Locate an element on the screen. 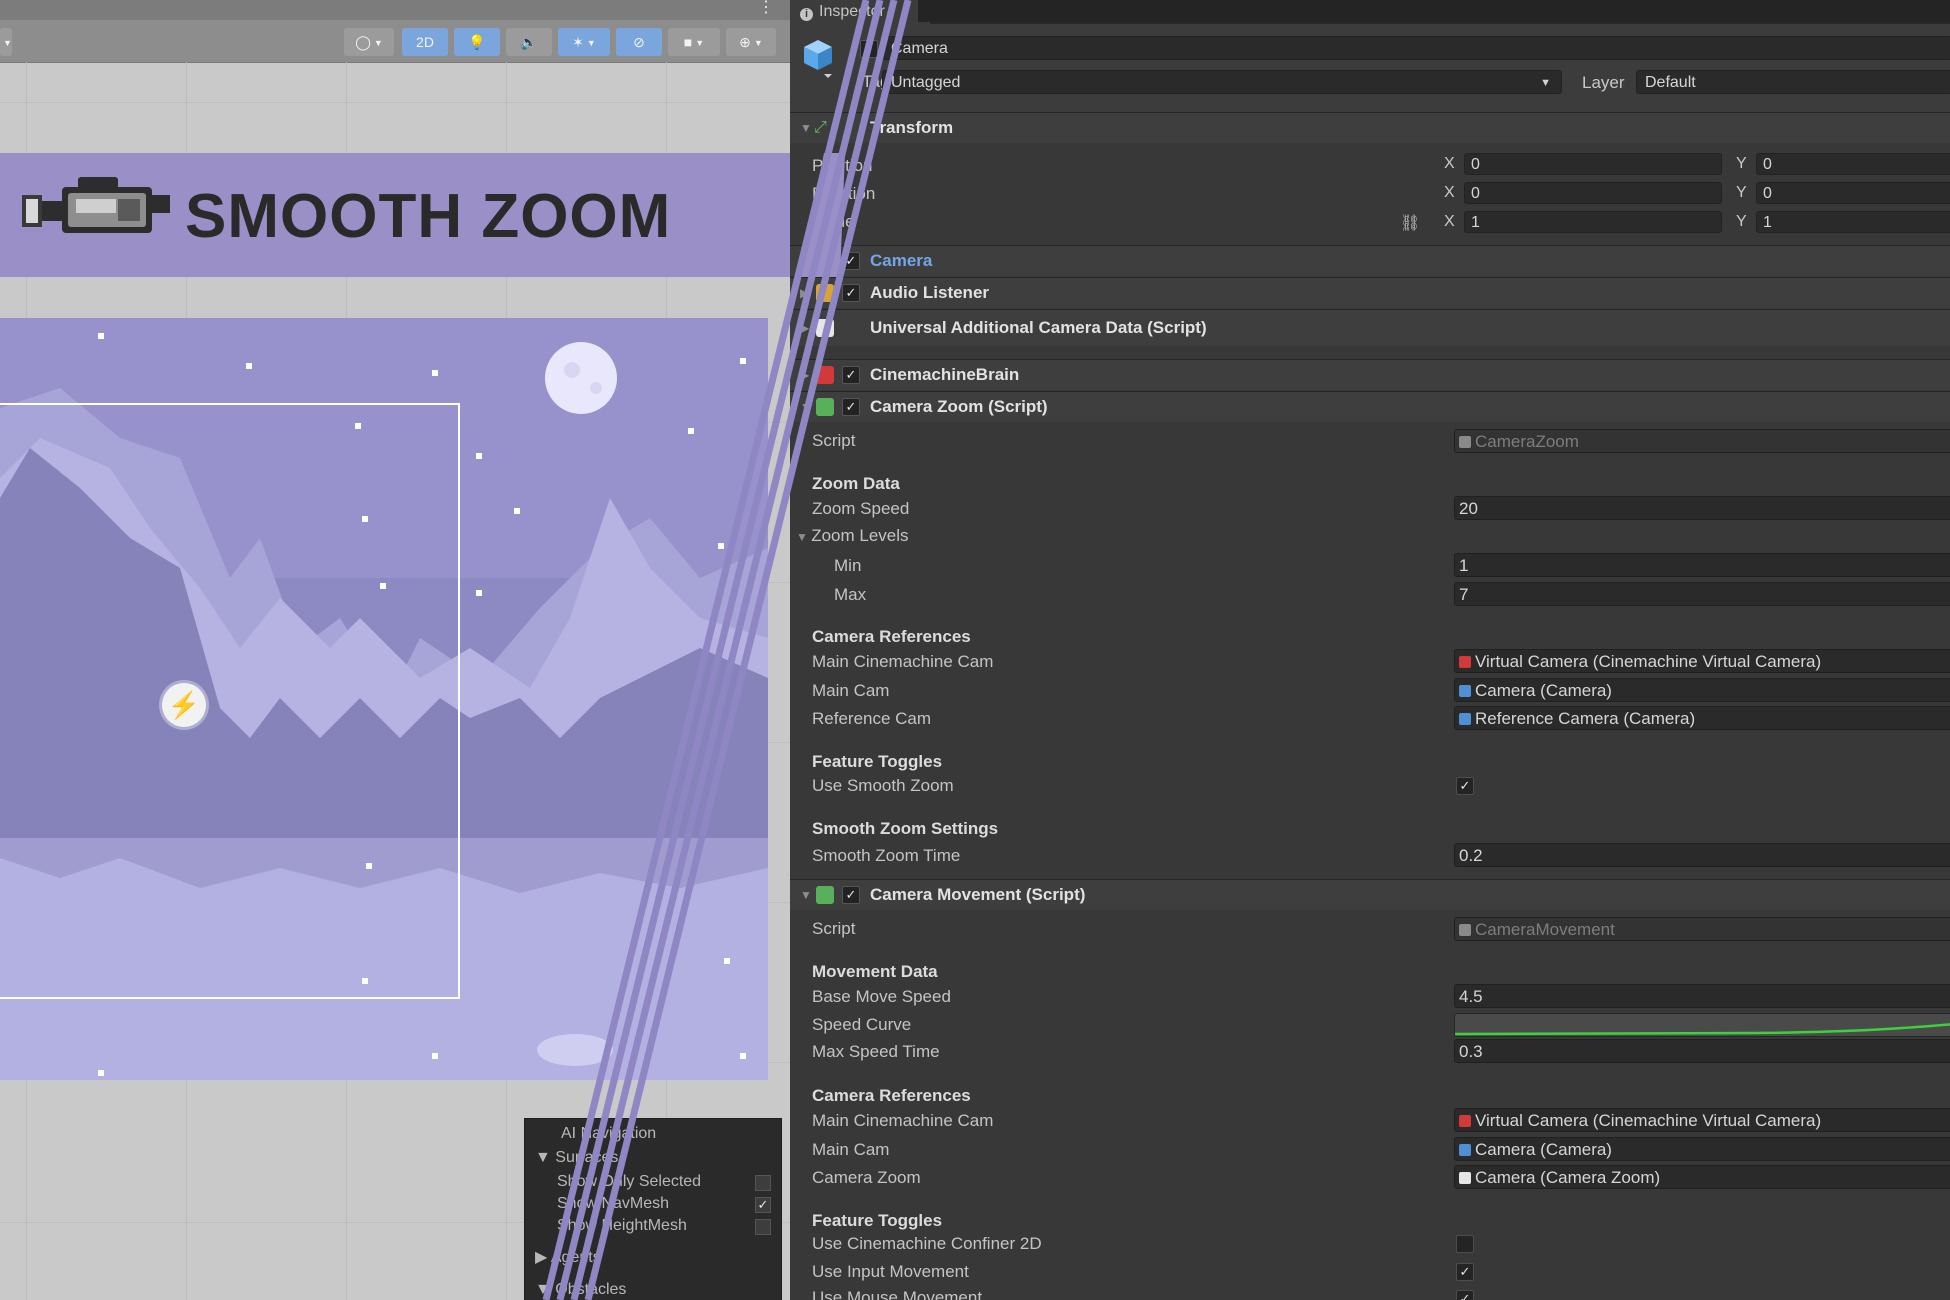  camera-zoom-header: ▼ ✓ Camera Zoom (Script) is located at coordinates (1370, 406).